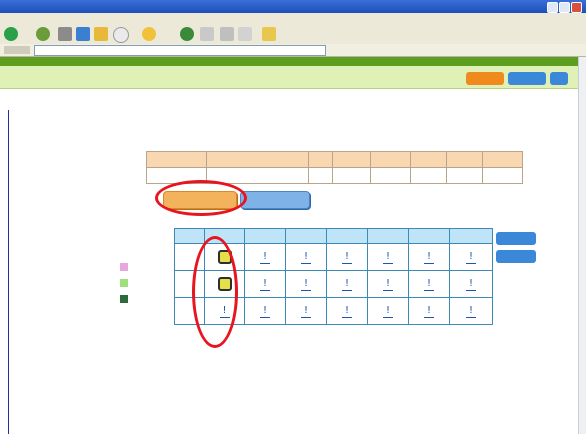  What do you see at coordinates (245, 34) in the screenshot?
I see `edit-icon` at bounding box center [245, 34].